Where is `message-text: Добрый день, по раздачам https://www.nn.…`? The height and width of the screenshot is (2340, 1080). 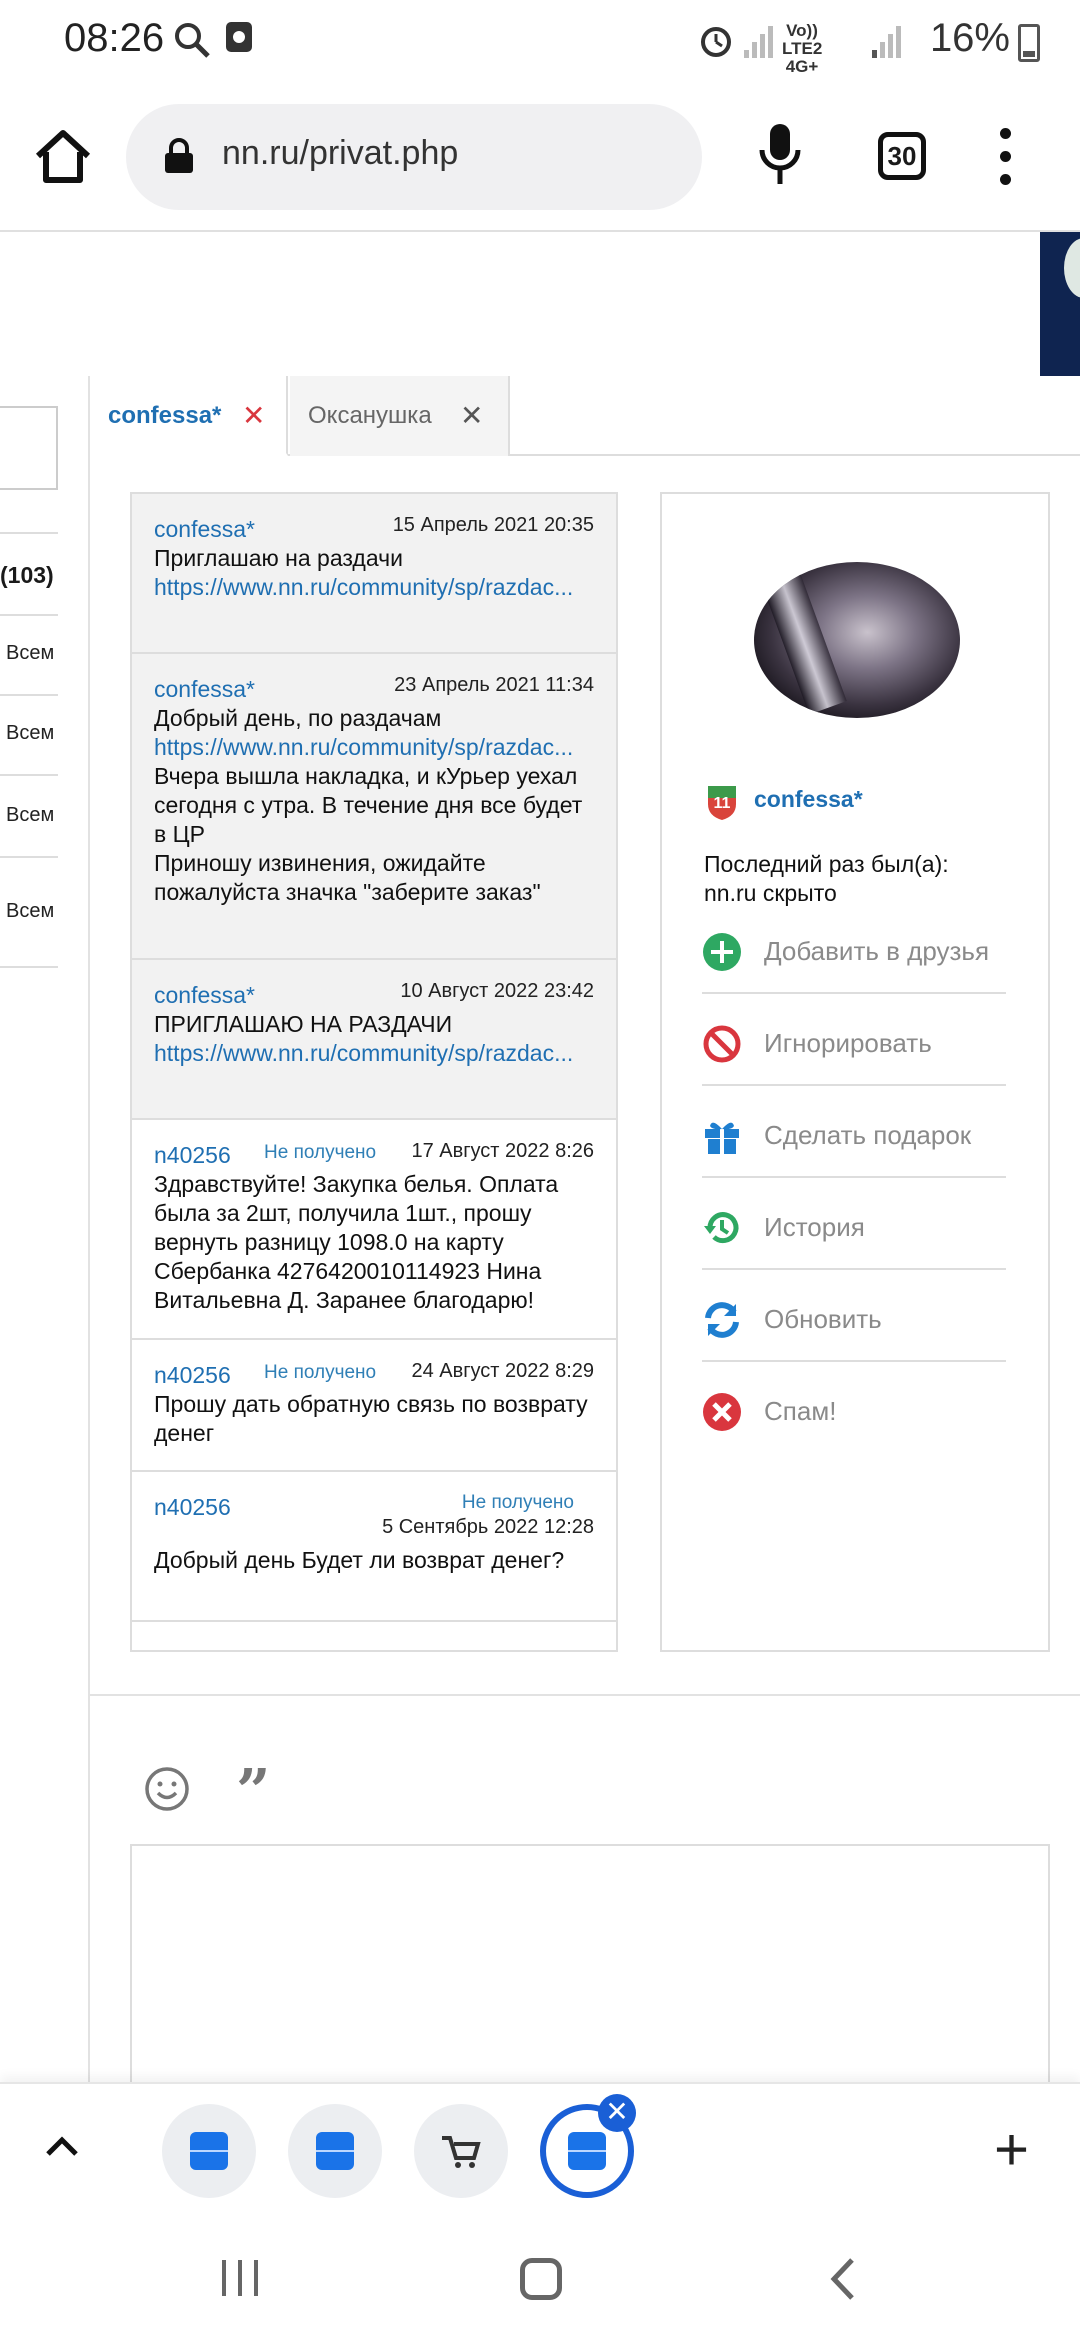
message-text: Добрый день, по раздачам https://www.nn.… is located at coordinates (377, 805).